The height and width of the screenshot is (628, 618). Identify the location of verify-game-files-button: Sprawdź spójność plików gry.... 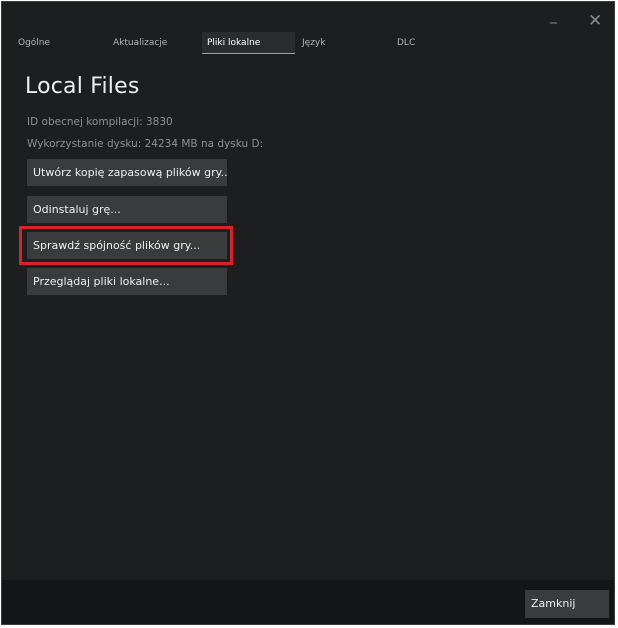
(127, 245).